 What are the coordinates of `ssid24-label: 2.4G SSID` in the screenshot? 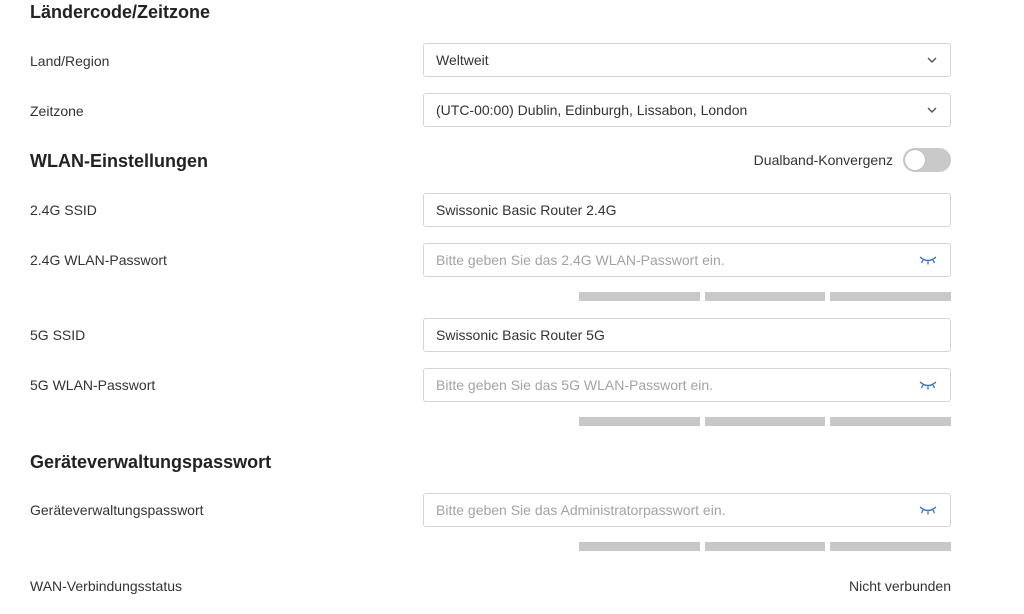 It's located at (63, 210).